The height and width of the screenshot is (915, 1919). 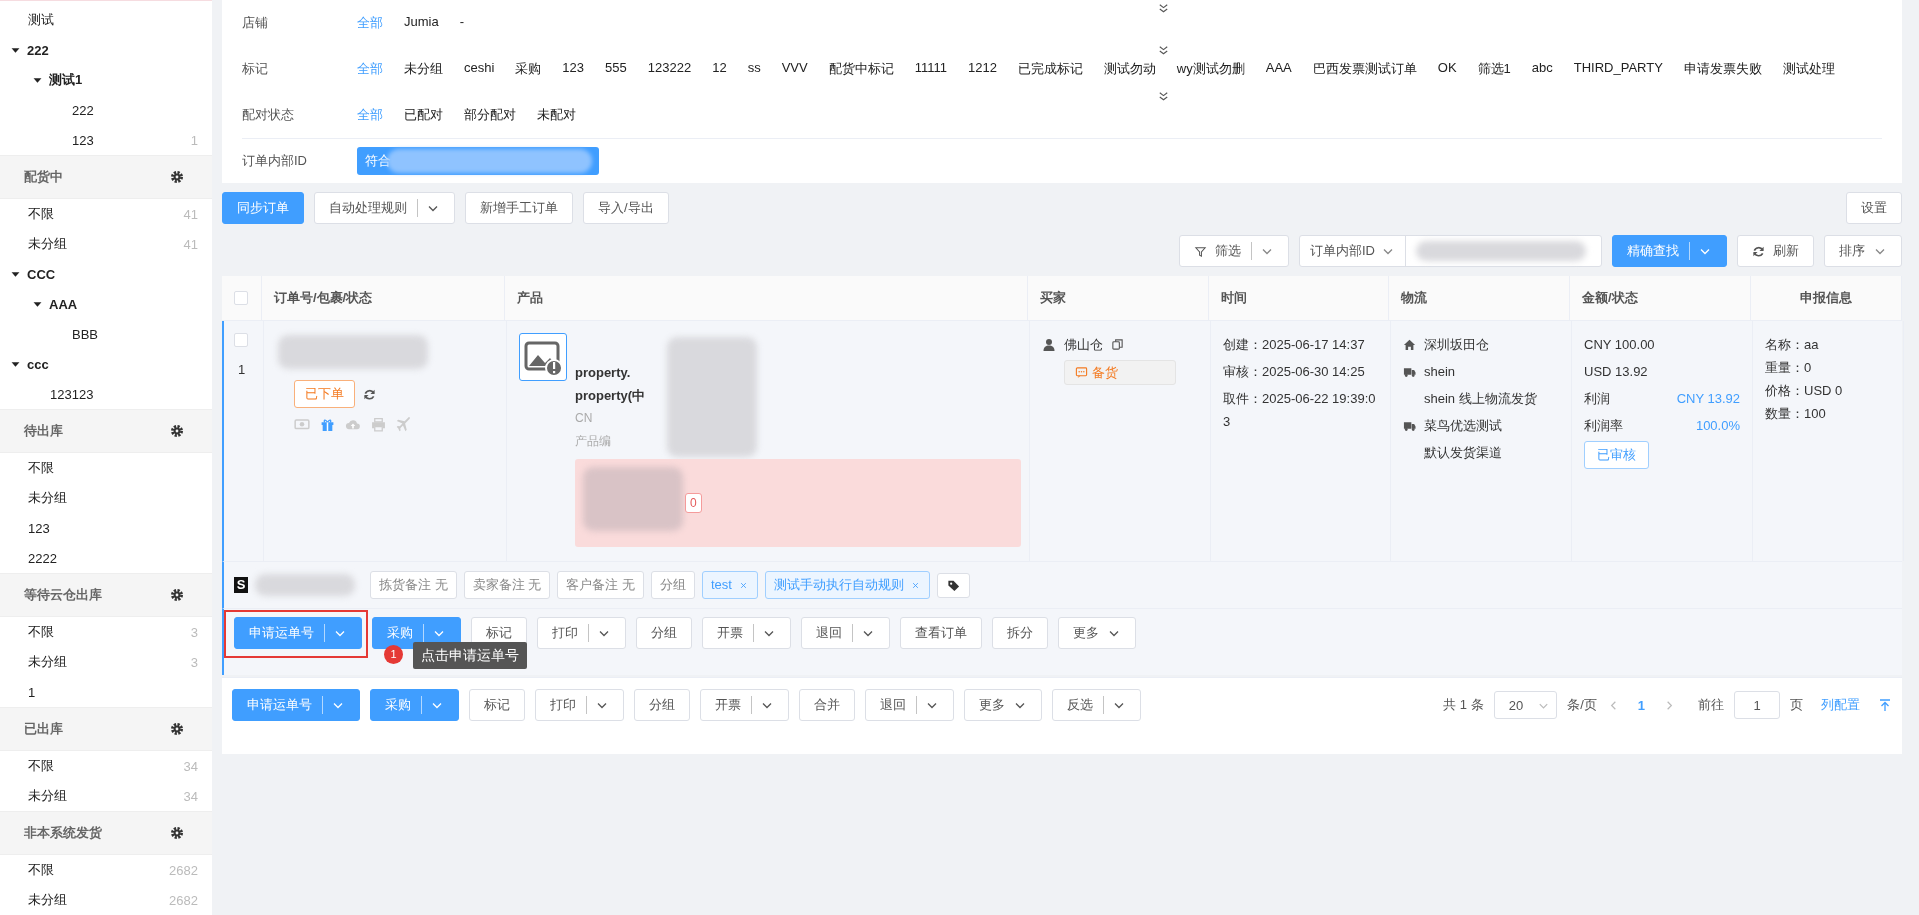 What do you see at coordinates (1409, 425) in the screenshot?
I see `truck-icon` at bounding box center [1409, 425].